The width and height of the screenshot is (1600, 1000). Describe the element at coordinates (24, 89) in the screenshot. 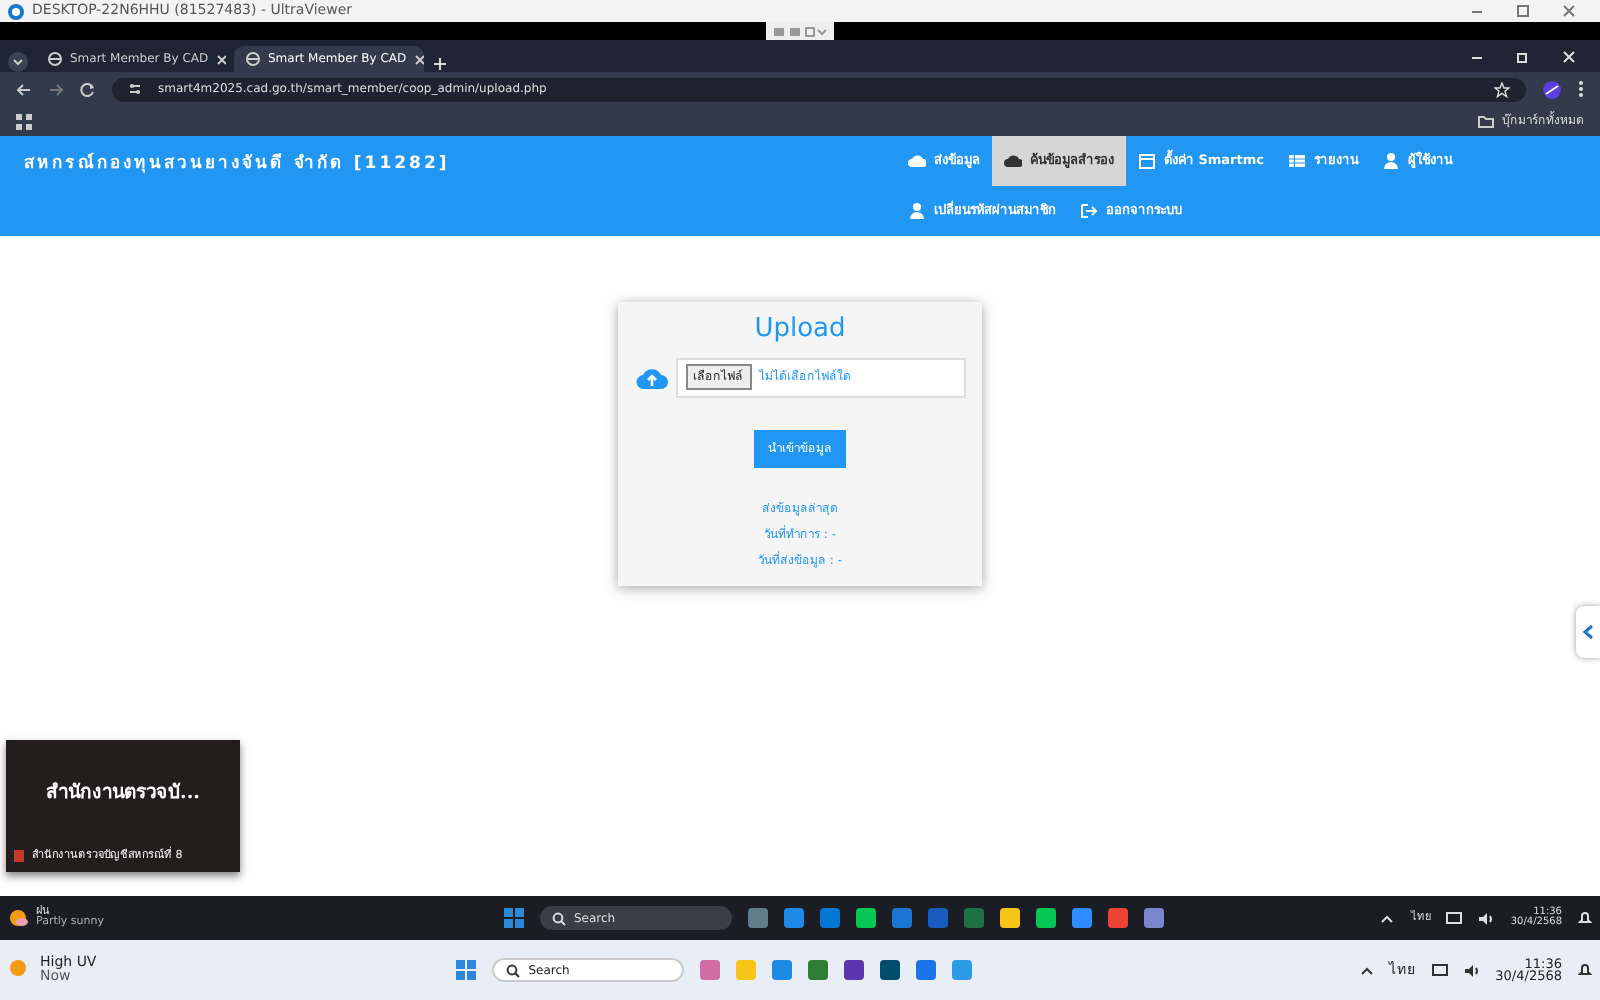

I see `back-icon` at that location.